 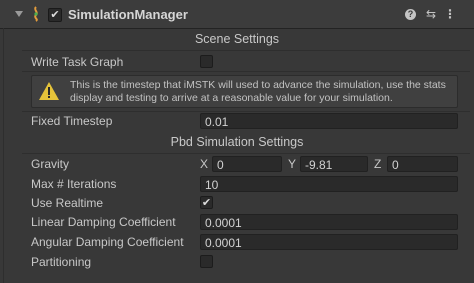 I want to click on partitioning-label: Partitioning, so click(x=61, y=262).